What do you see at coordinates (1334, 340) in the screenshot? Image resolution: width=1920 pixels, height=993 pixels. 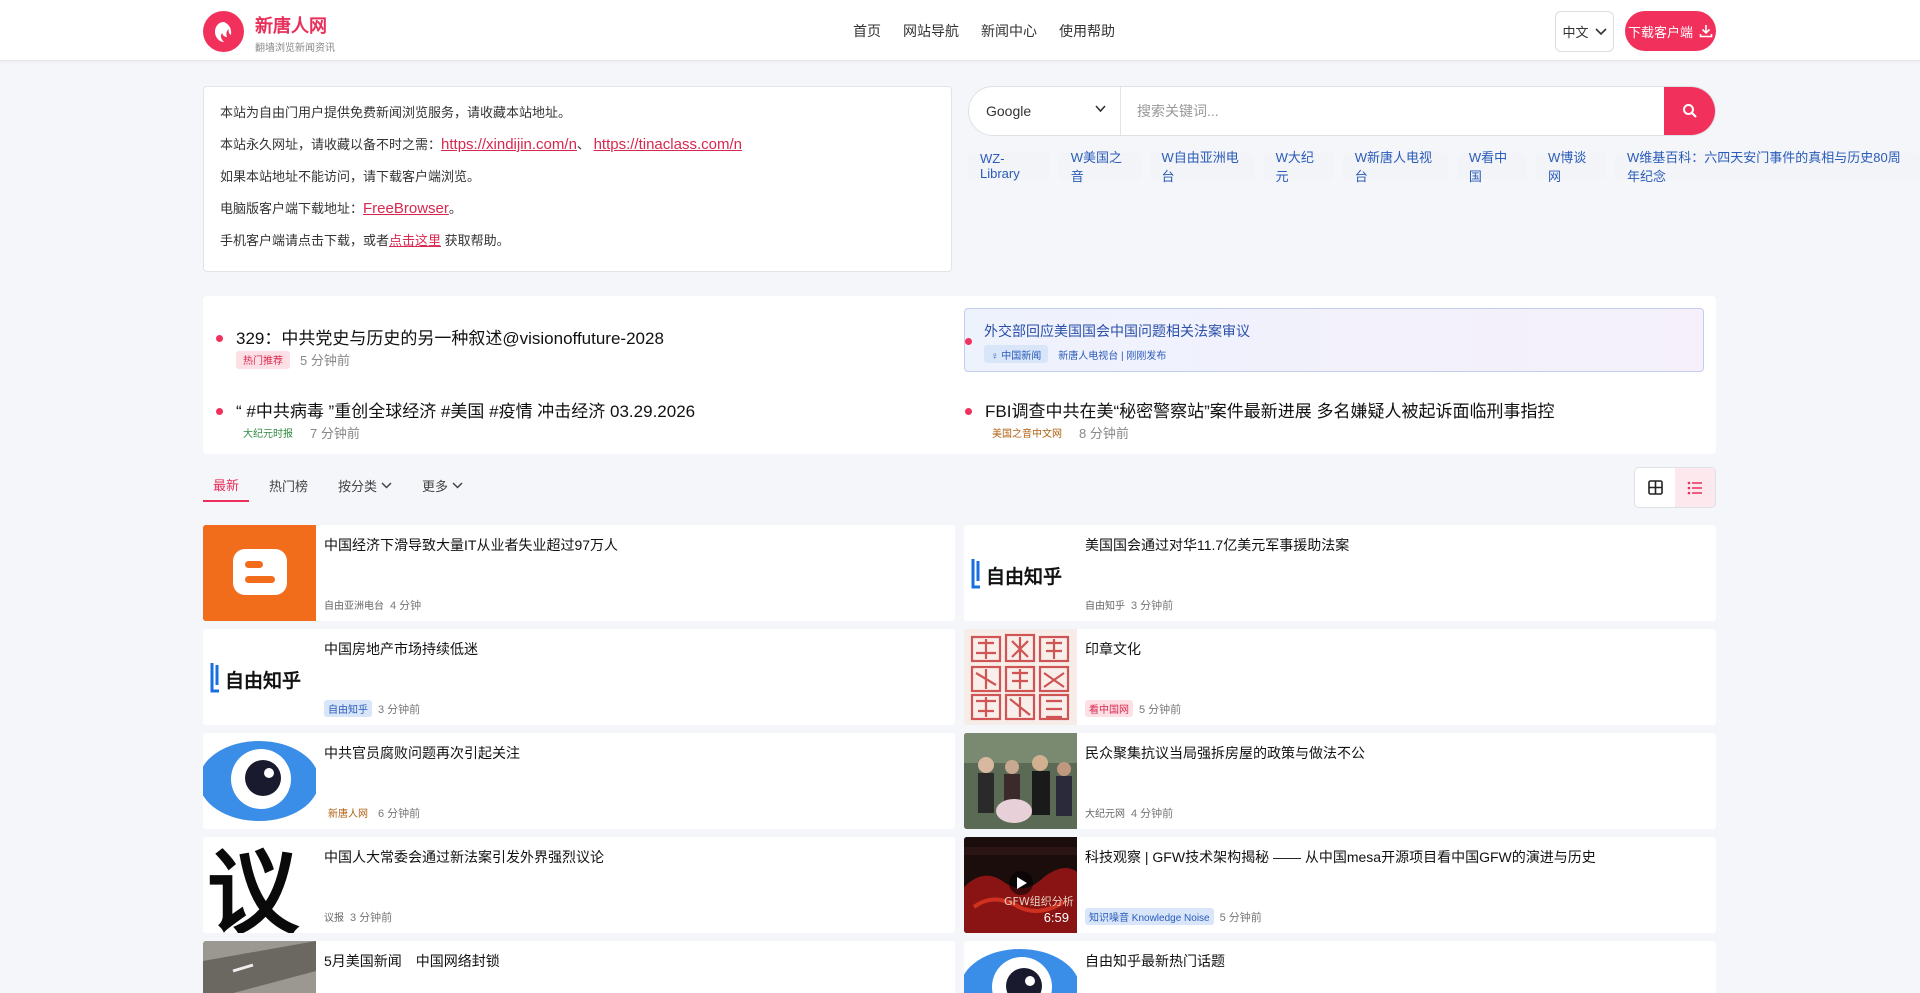 I see `hot-news-item: 外交部回应美国国会中国问题相关法案审议 ♀ 中国新闻 新唐人电视台 | 刚刚发布` at bounding box center [1334, 340].